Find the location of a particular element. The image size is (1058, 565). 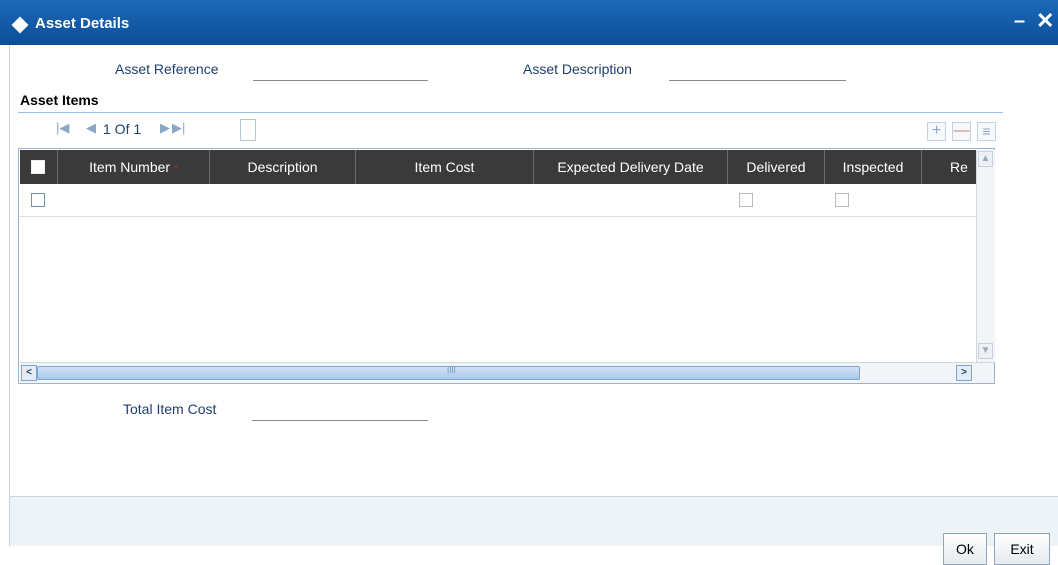

last-page-icon: ▶| is located at coordinates (178, 128).